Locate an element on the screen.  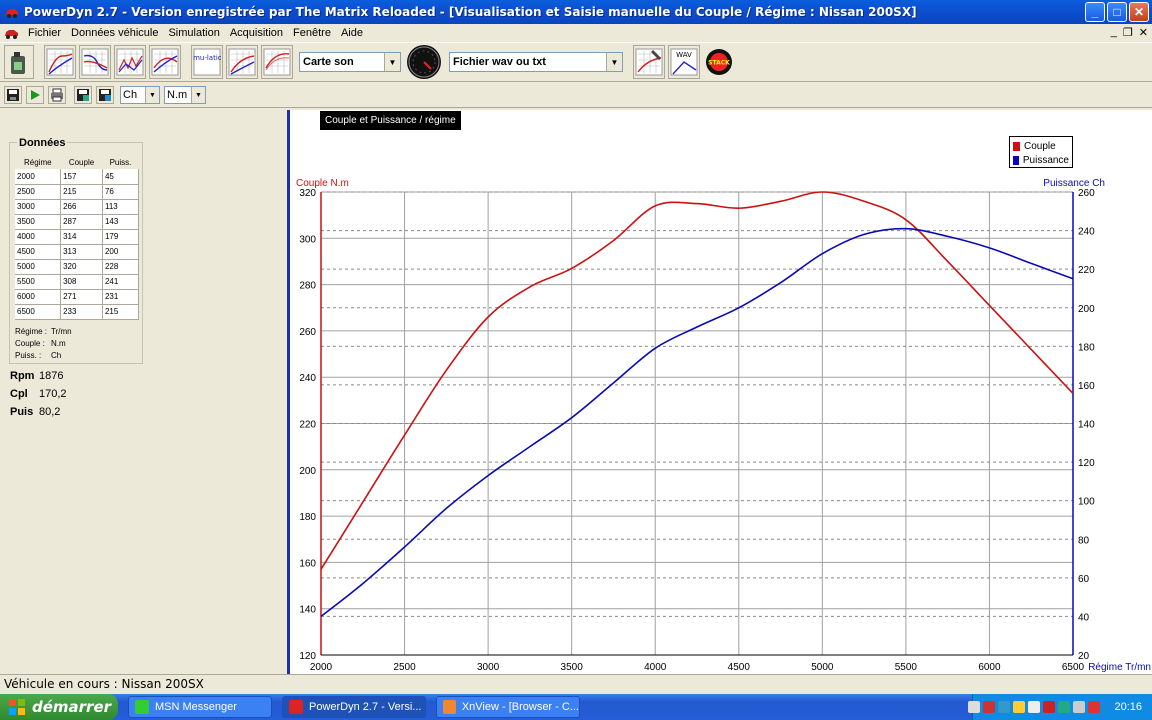
graph-compare-button is located at coordinates (242, 62).